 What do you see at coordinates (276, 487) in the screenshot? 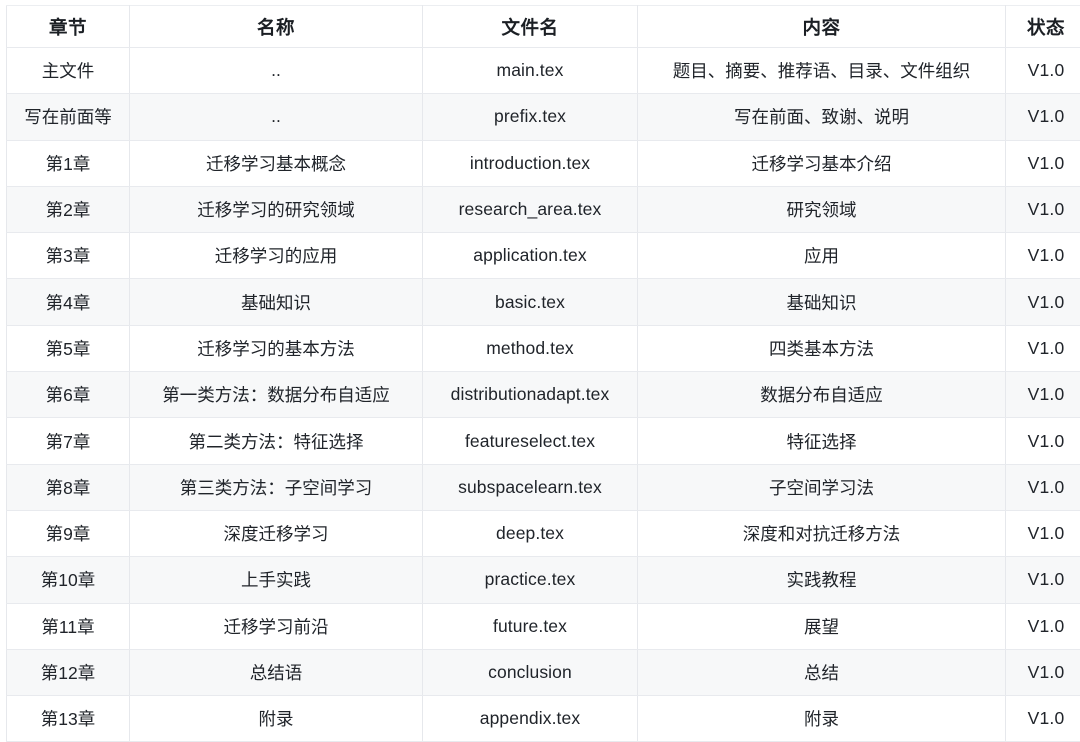
I see `cell-name: 第三类方法：子空间学习` at bounding box center [276, 487].